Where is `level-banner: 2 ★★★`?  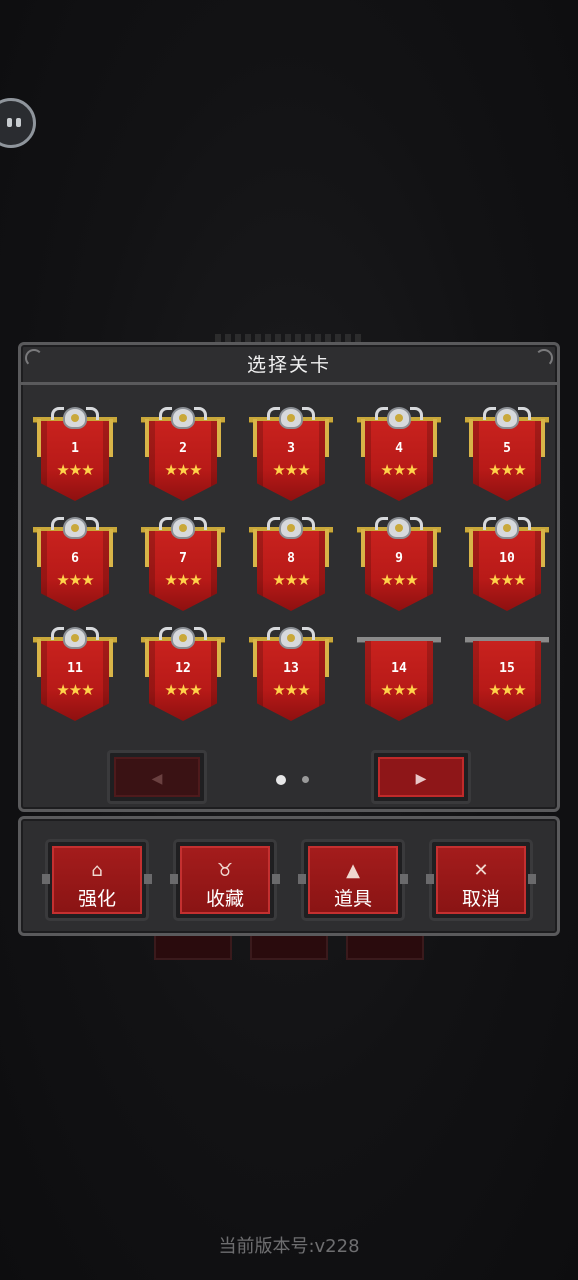 level-banner: 2 ★★★ is located at coordinates (183, 455).